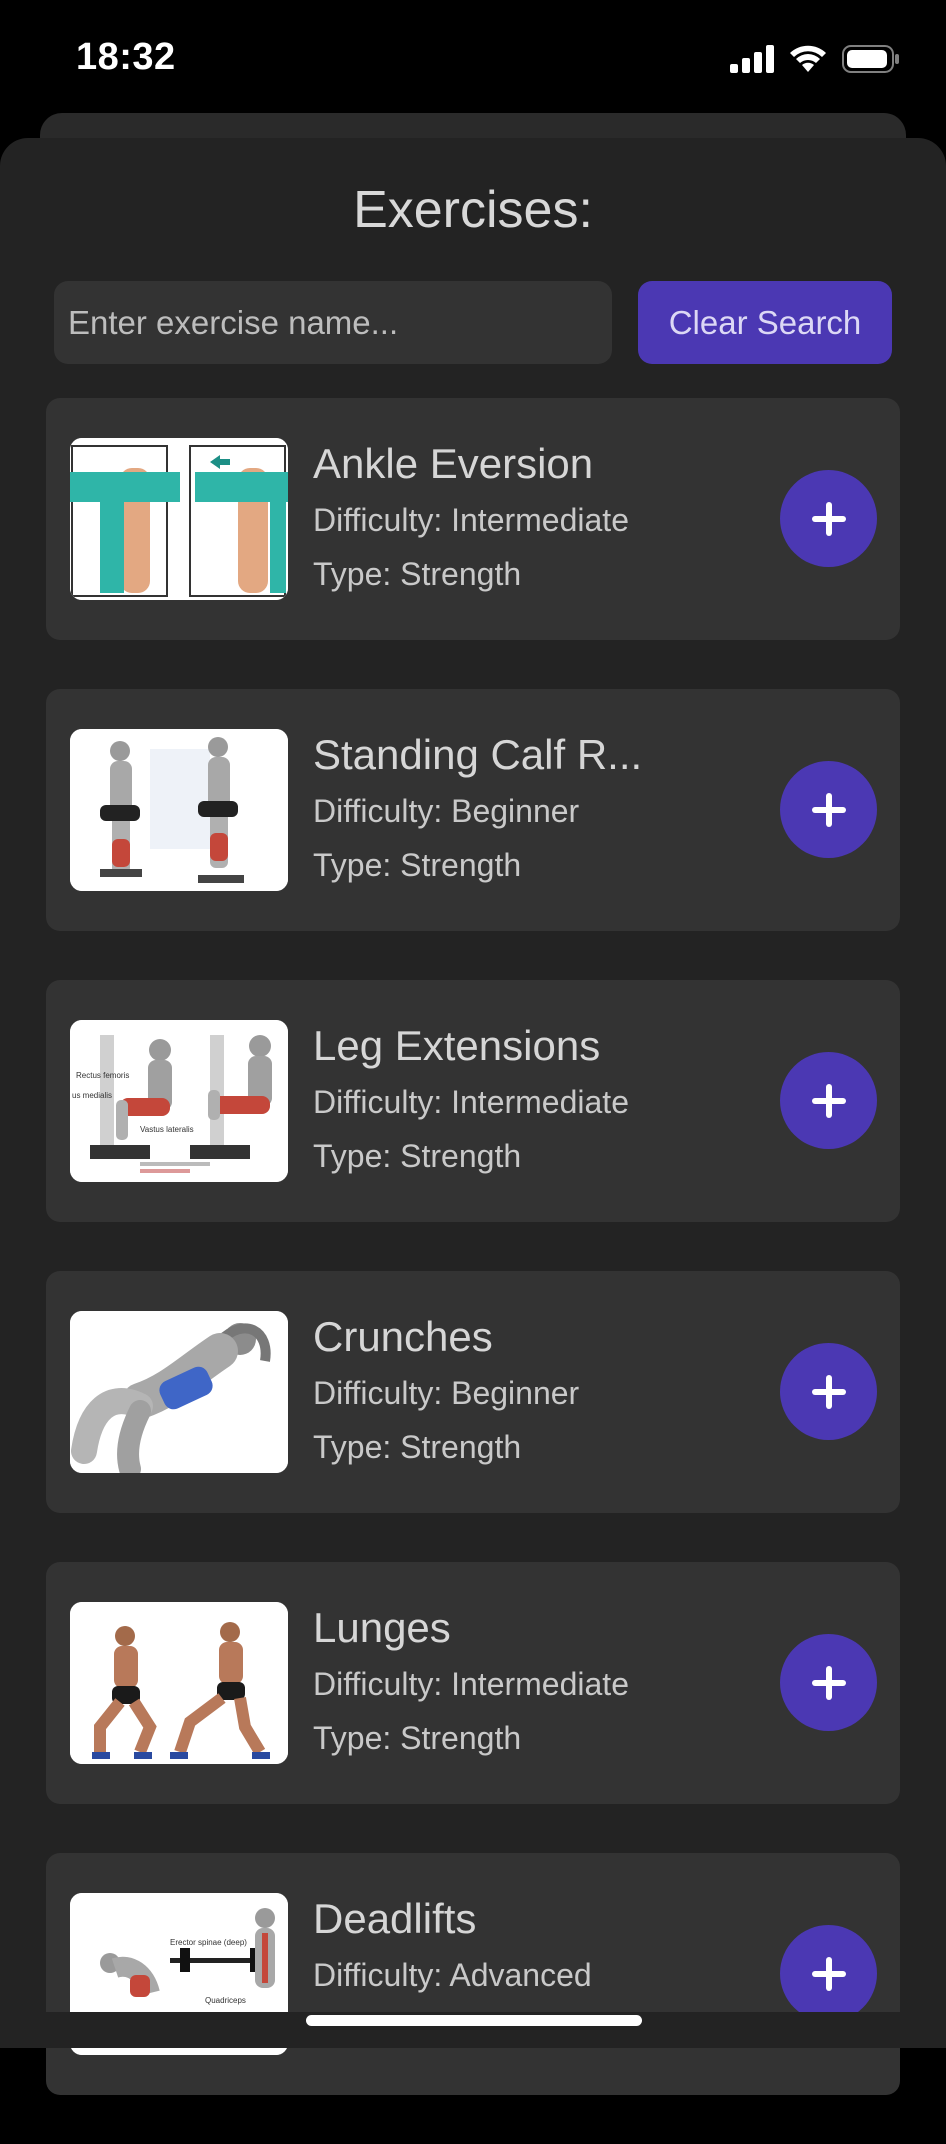  Describe the element at coordinates (167, 1129) in the screenshot. I see `svg-text: Vastus lateralis` at that location.